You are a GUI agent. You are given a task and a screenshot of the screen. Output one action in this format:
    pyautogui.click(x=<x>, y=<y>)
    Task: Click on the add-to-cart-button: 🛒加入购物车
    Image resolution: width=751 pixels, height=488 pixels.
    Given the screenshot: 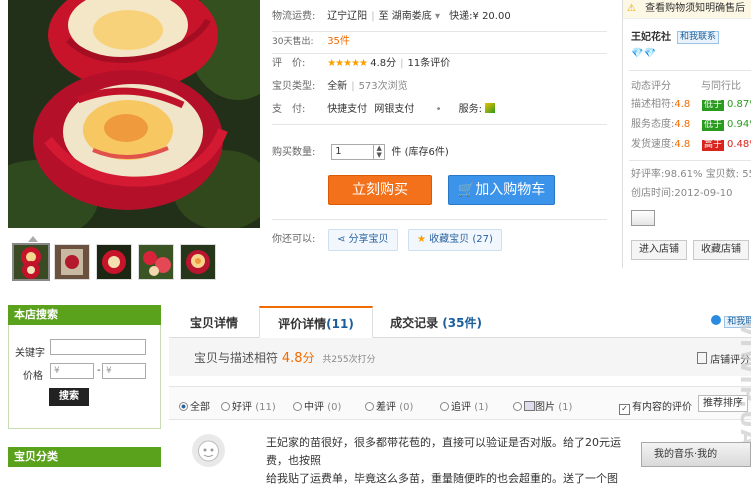 What is the action you would take?
    pyautogui.click(x=501, y=190)
    